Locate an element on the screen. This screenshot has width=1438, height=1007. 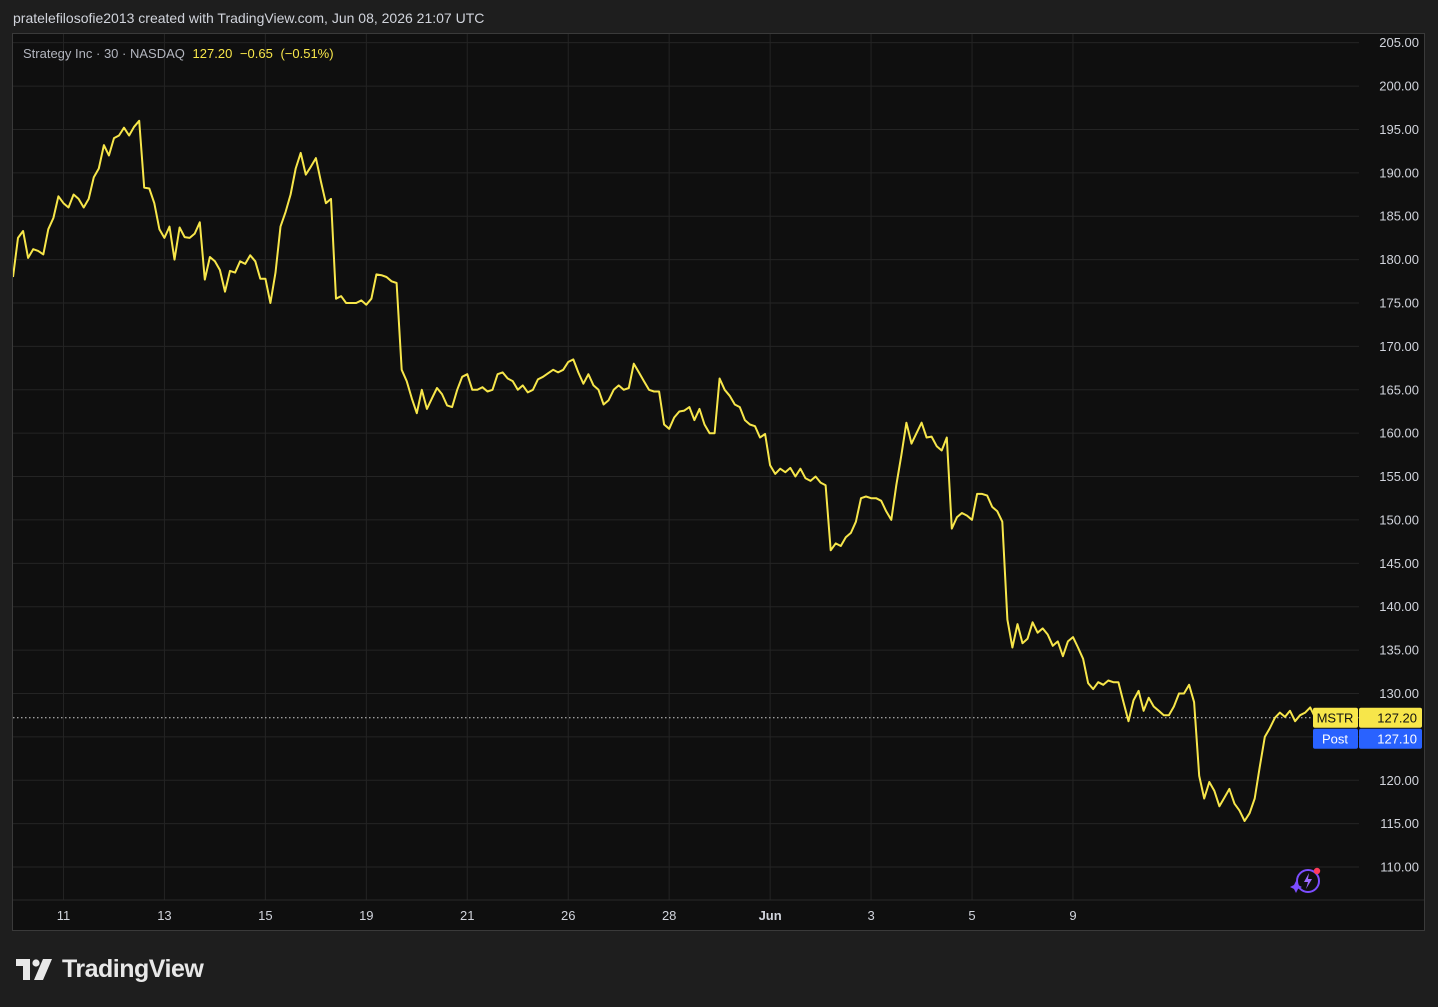
y-axis-tick-label: 160.00 is located at coordinates (1399, 433).